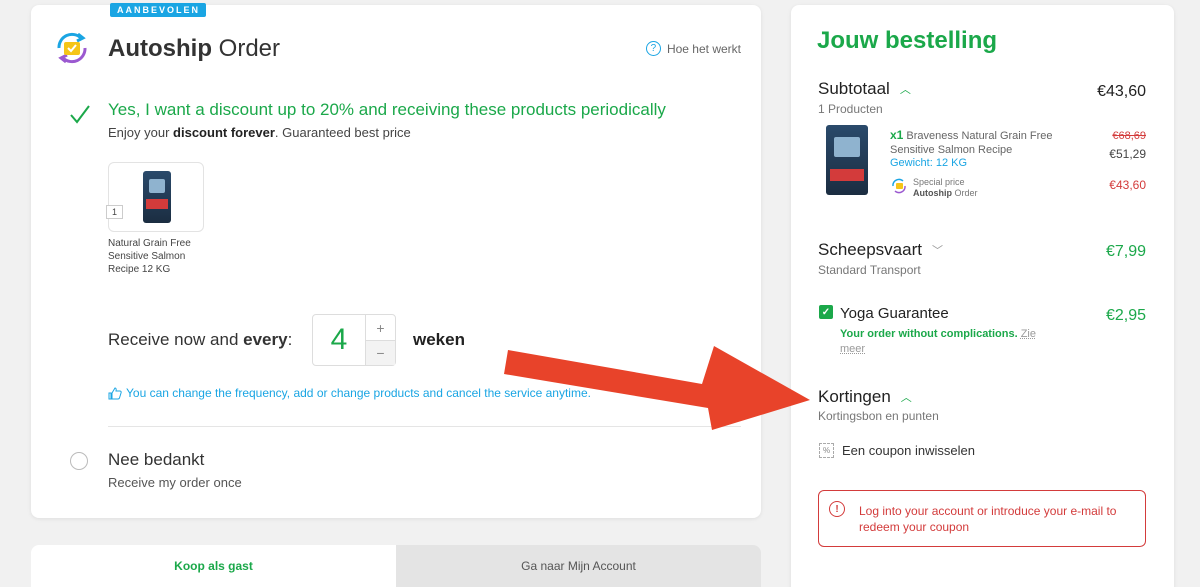  I want to click on question-icon: ?, so click(653, 48).